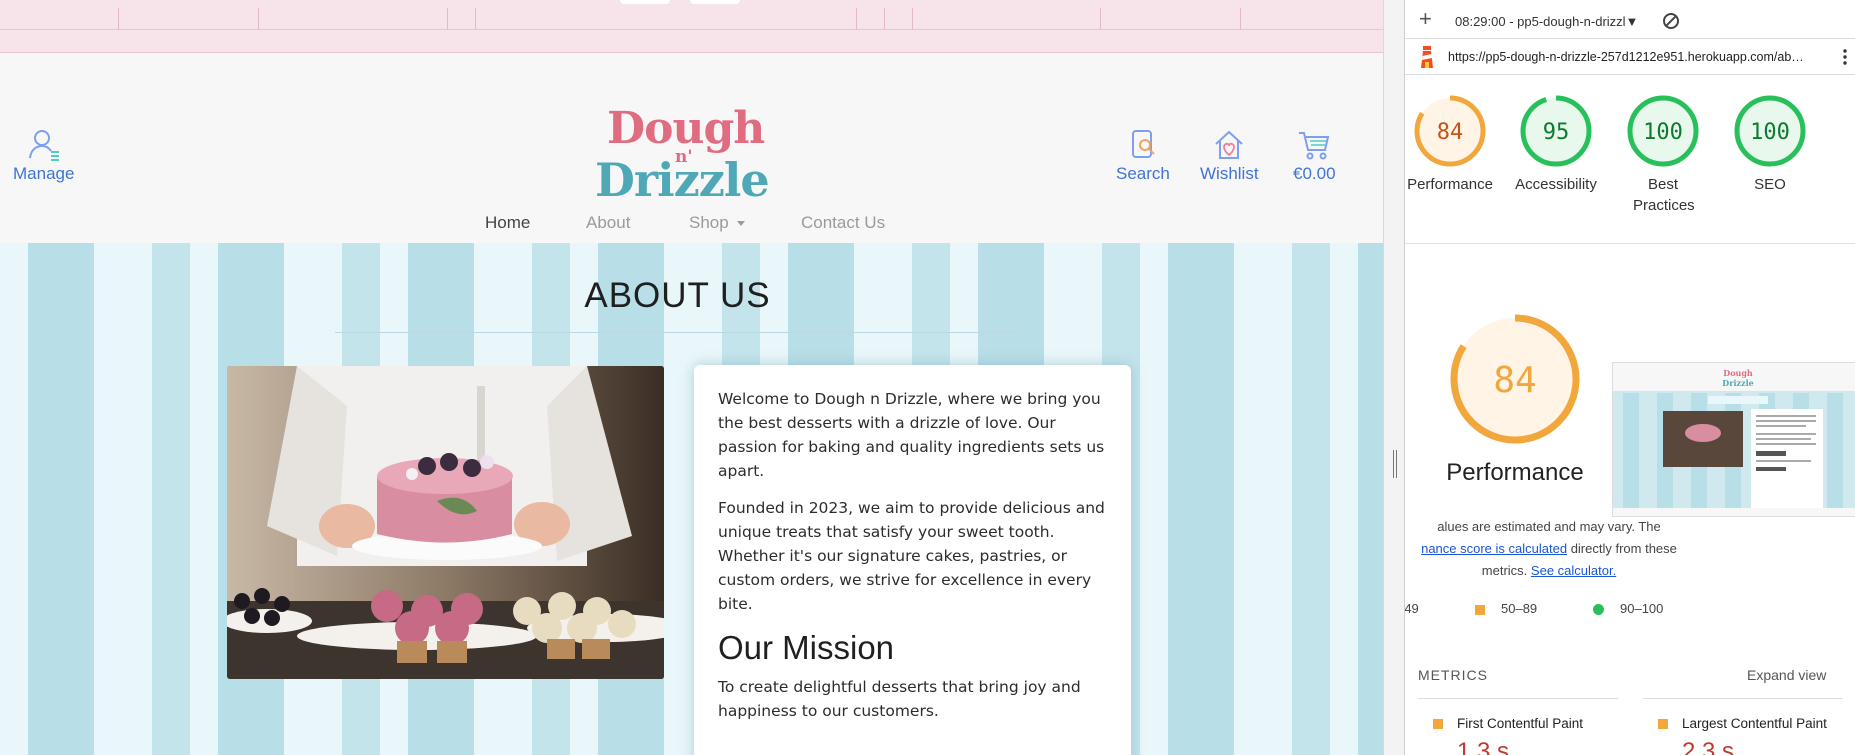 The width and height of the screenshot is (1855, 755). Describe the element at coordinates (1671, 21) in the screenshot. I see `clear-reports-icon` at that location.